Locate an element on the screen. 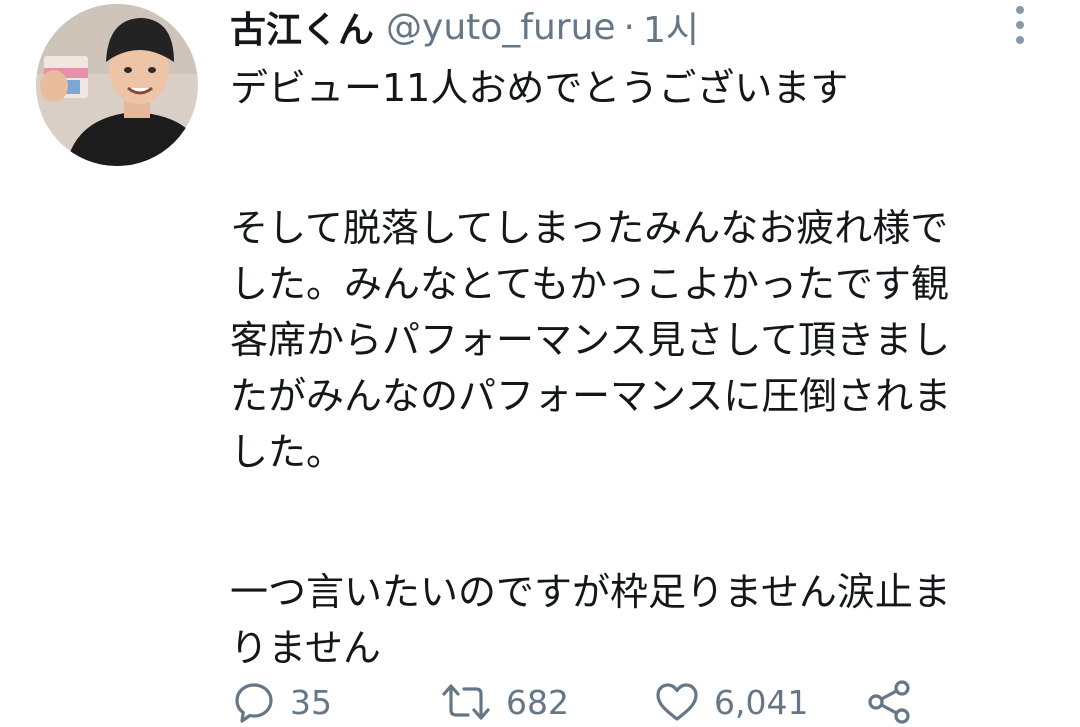 This screenshot has width=1080, height=727. tweet-text-line: りません is located at coordinates (305, 648).